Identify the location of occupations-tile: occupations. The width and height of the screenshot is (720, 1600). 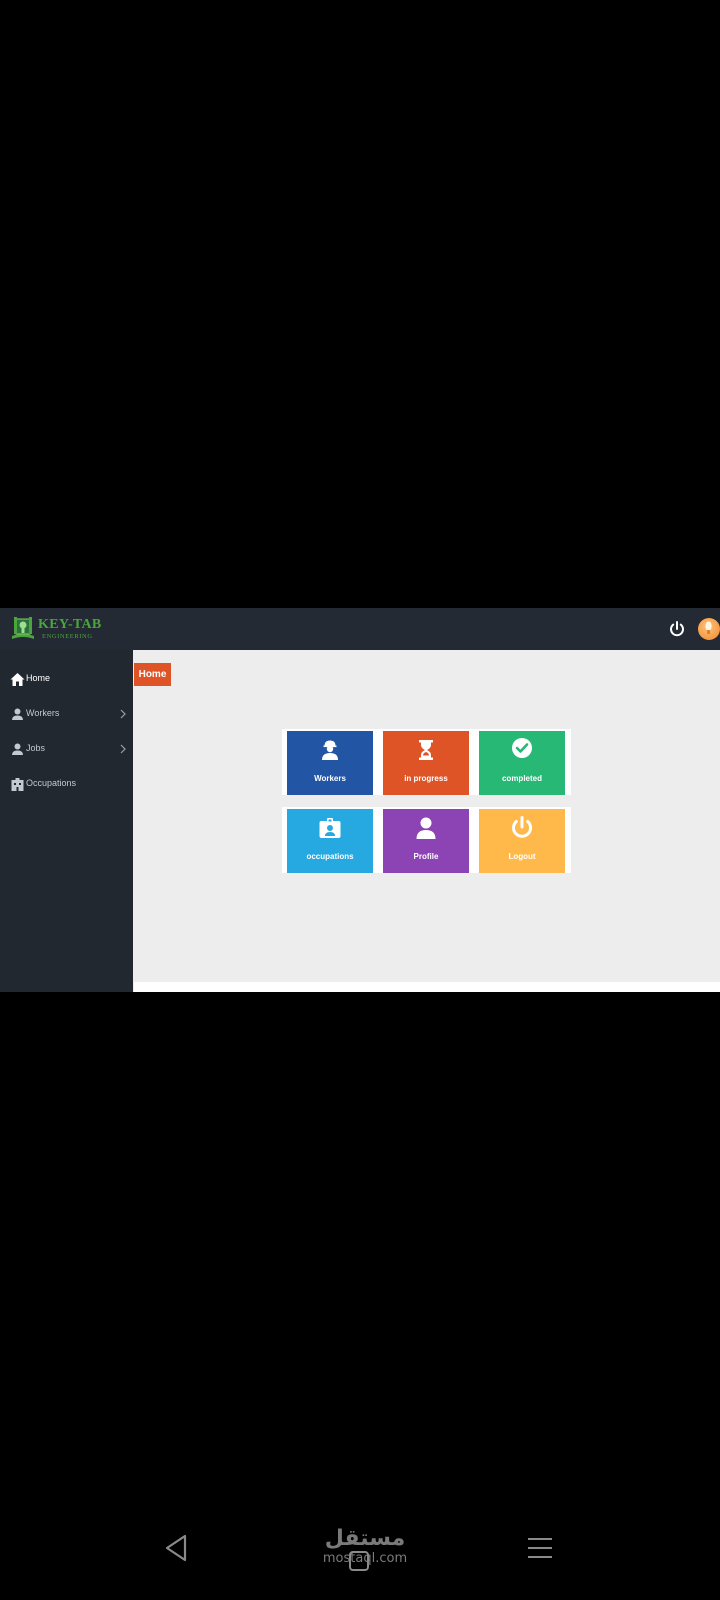
(330, 841).